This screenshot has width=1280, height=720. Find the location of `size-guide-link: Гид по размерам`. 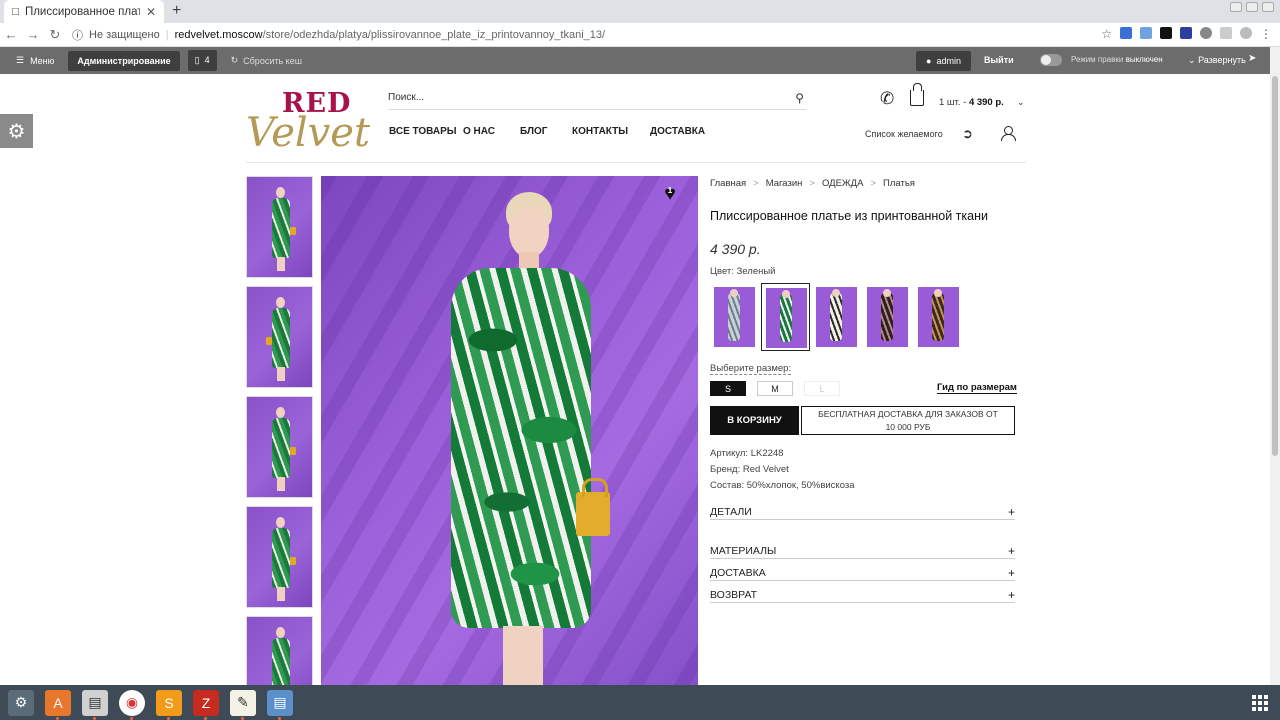

size-guide-link: Гид по размерам is located at coordinates (977, 388).